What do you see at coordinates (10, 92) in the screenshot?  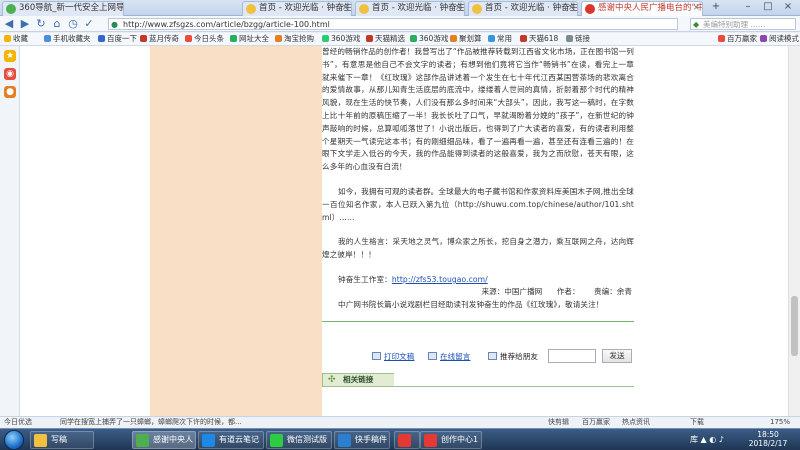 I see `app-icon: ●` at bounding box center [10, 92].